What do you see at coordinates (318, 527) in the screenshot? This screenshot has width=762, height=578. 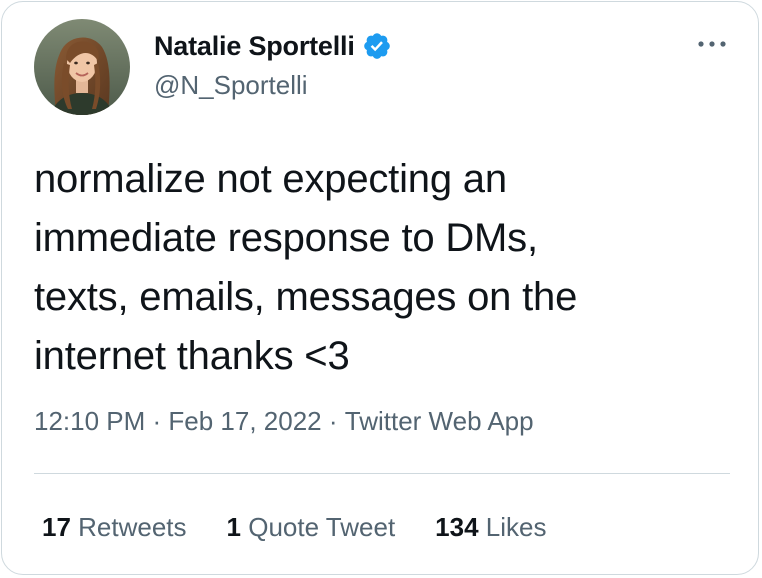 I see `quote-tweets-label: Quote Tweet` at bounding box center [318, 527].